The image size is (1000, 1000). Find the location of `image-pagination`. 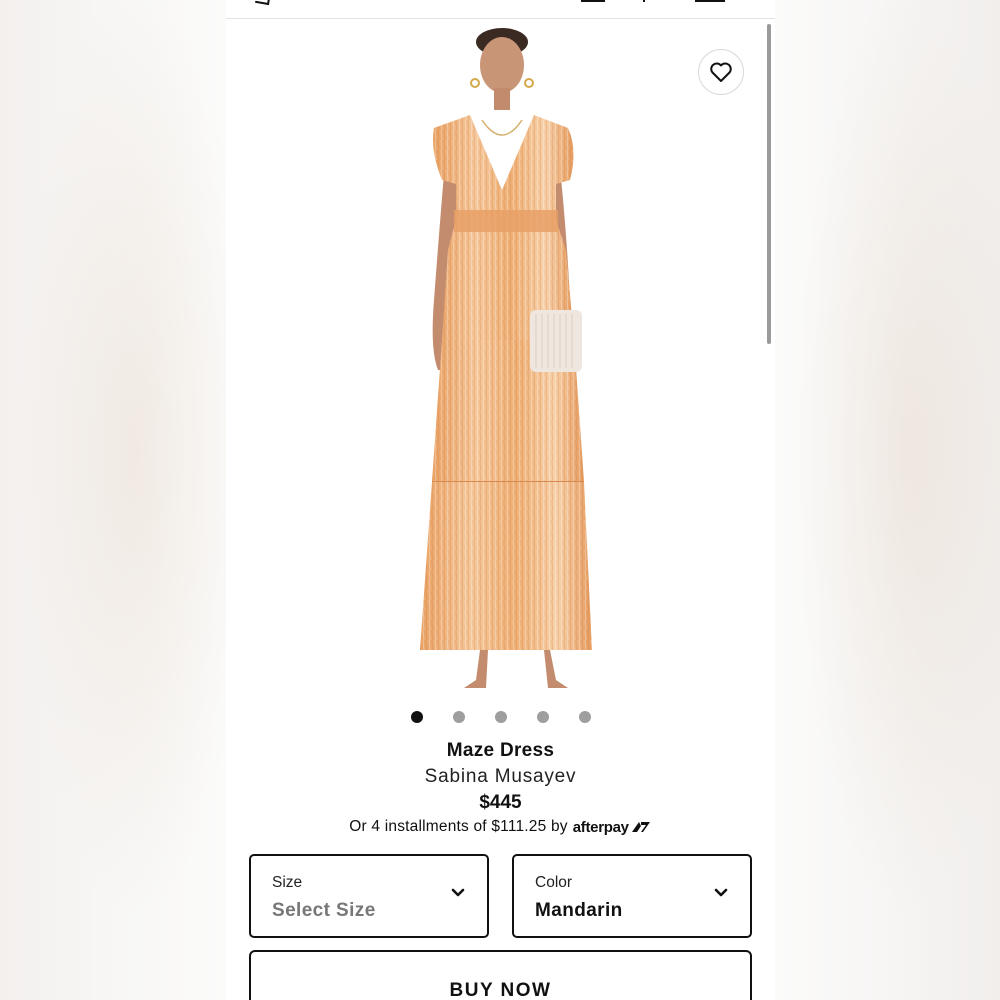

image-pagination is located at coordinates (500, 718).